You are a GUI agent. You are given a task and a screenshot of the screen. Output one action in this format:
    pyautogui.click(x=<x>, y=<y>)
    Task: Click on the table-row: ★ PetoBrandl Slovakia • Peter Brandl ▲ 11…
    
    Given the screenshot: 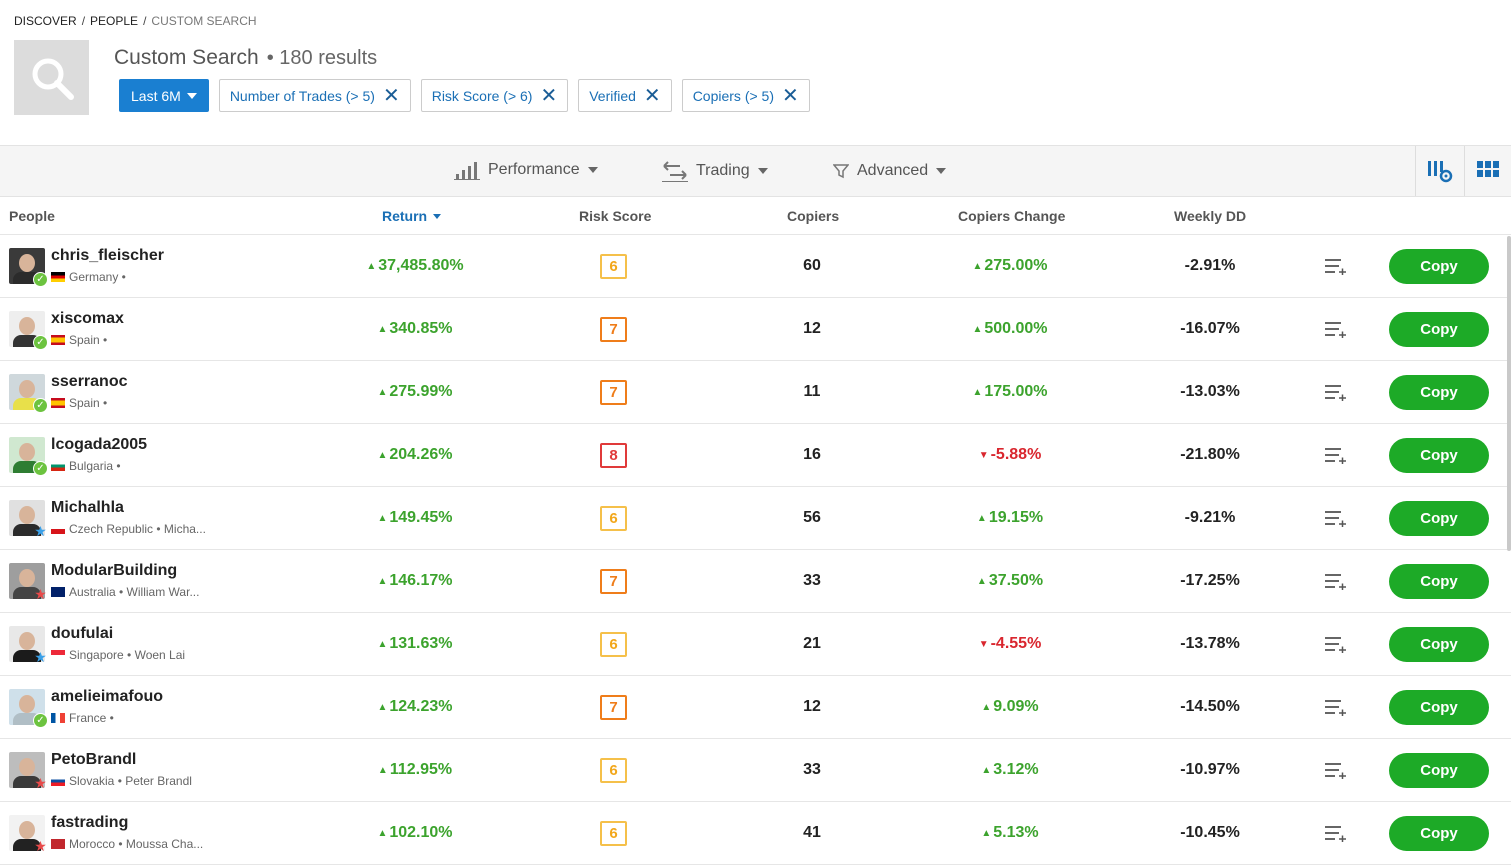 What is the action you would take?
    pyautogui.click(x=755, y=770)
    